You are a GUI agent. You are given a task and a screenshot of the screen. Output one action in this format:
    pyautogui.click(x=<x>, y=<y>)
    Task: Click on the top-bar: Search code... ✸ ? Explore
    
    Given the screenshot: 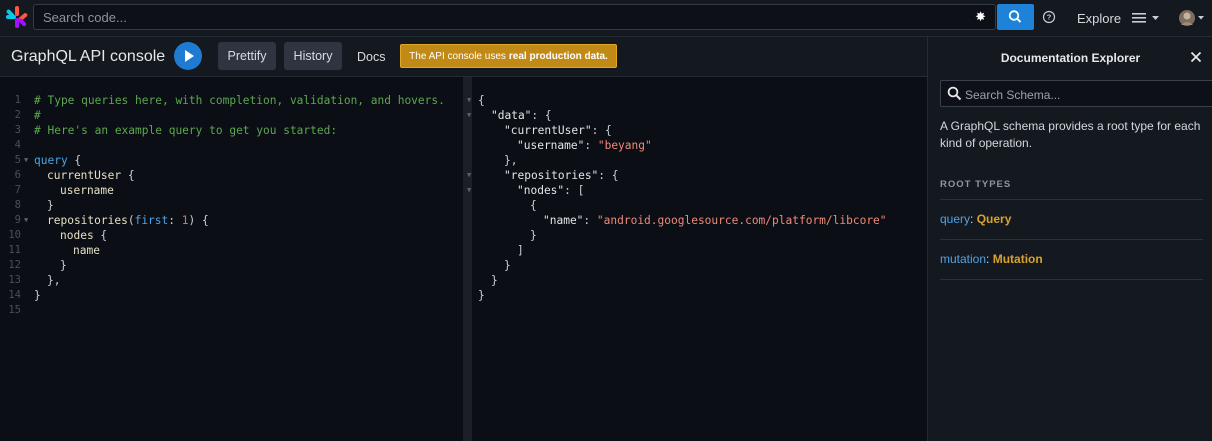 What is the action you would take?
    pyautogui.click(x=606, y=18)
    